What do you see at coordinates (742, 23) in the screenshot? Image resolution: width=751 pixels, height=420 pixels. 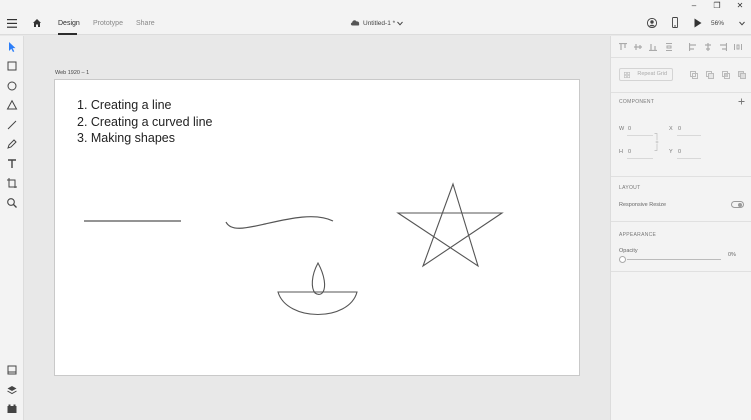 I see `zoom-chevron-down-icon` at bounding box center [742, 23].